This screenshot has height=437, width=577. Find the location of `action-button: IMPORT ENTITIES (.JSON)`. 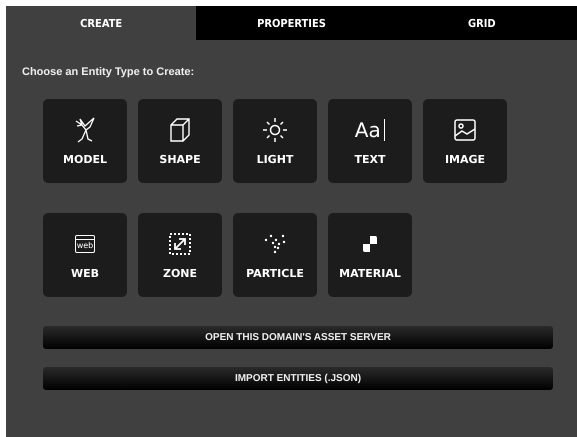

action-button: IMPORT ENTITIES (.JSON) is located at coordinates (298, 378).